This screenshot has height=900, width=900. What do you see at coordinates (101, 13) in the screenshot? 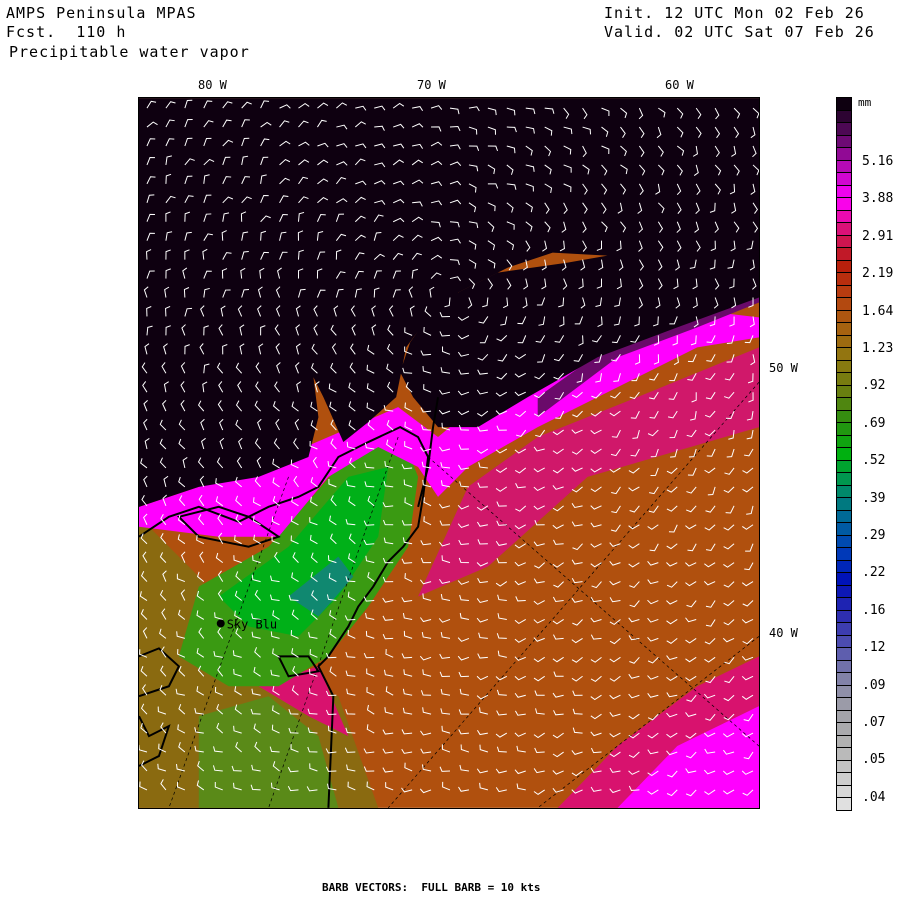
I see `model-title: AMPS Peninsula MPAS` at bounding box center [101, 13].